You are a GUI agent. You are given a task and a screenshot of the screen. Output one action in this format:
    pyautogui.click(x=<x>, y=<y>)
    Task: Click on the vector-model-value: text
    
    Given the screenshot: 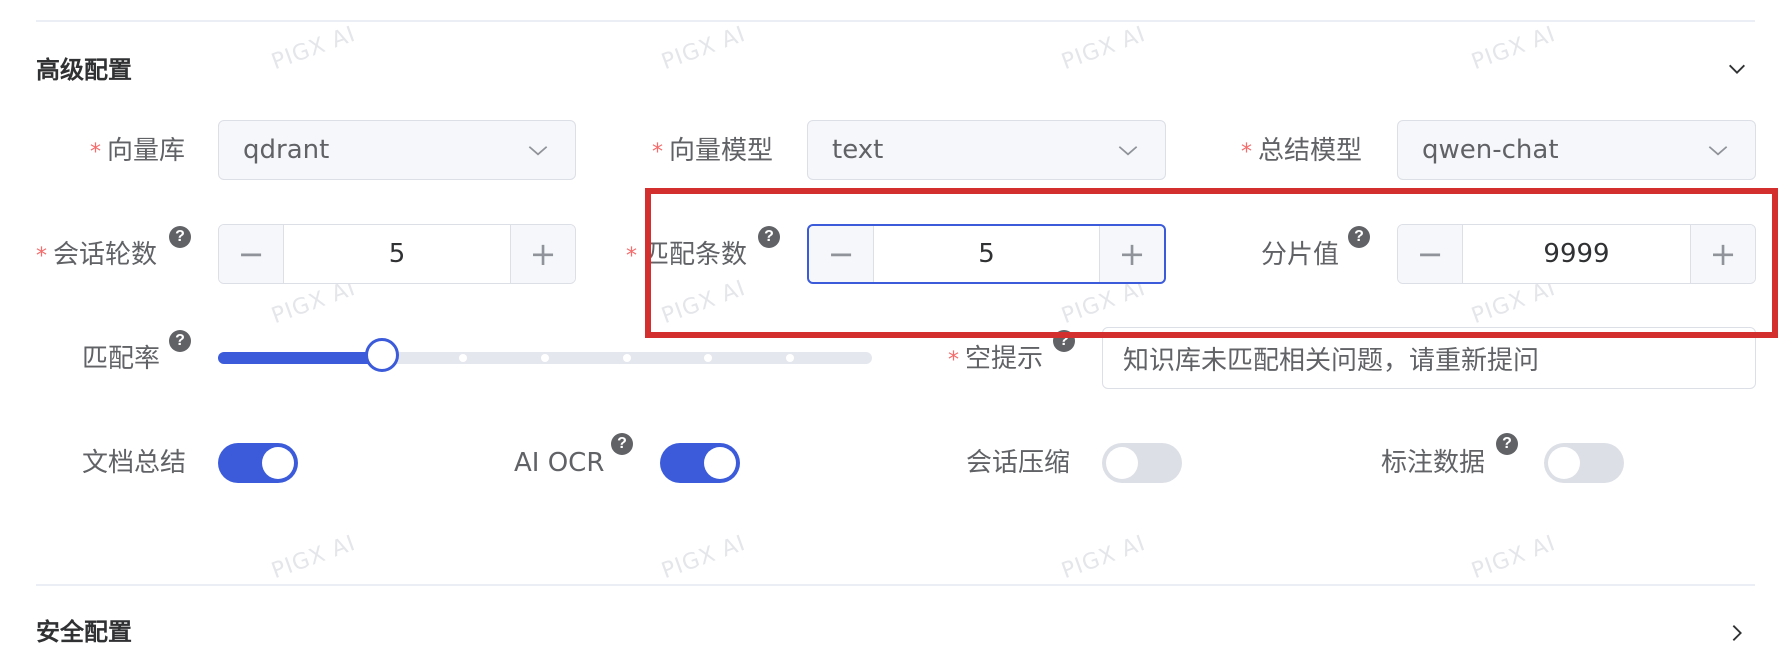 What is the action you would take?
    pyautogui.click(x=858, y=150)
    